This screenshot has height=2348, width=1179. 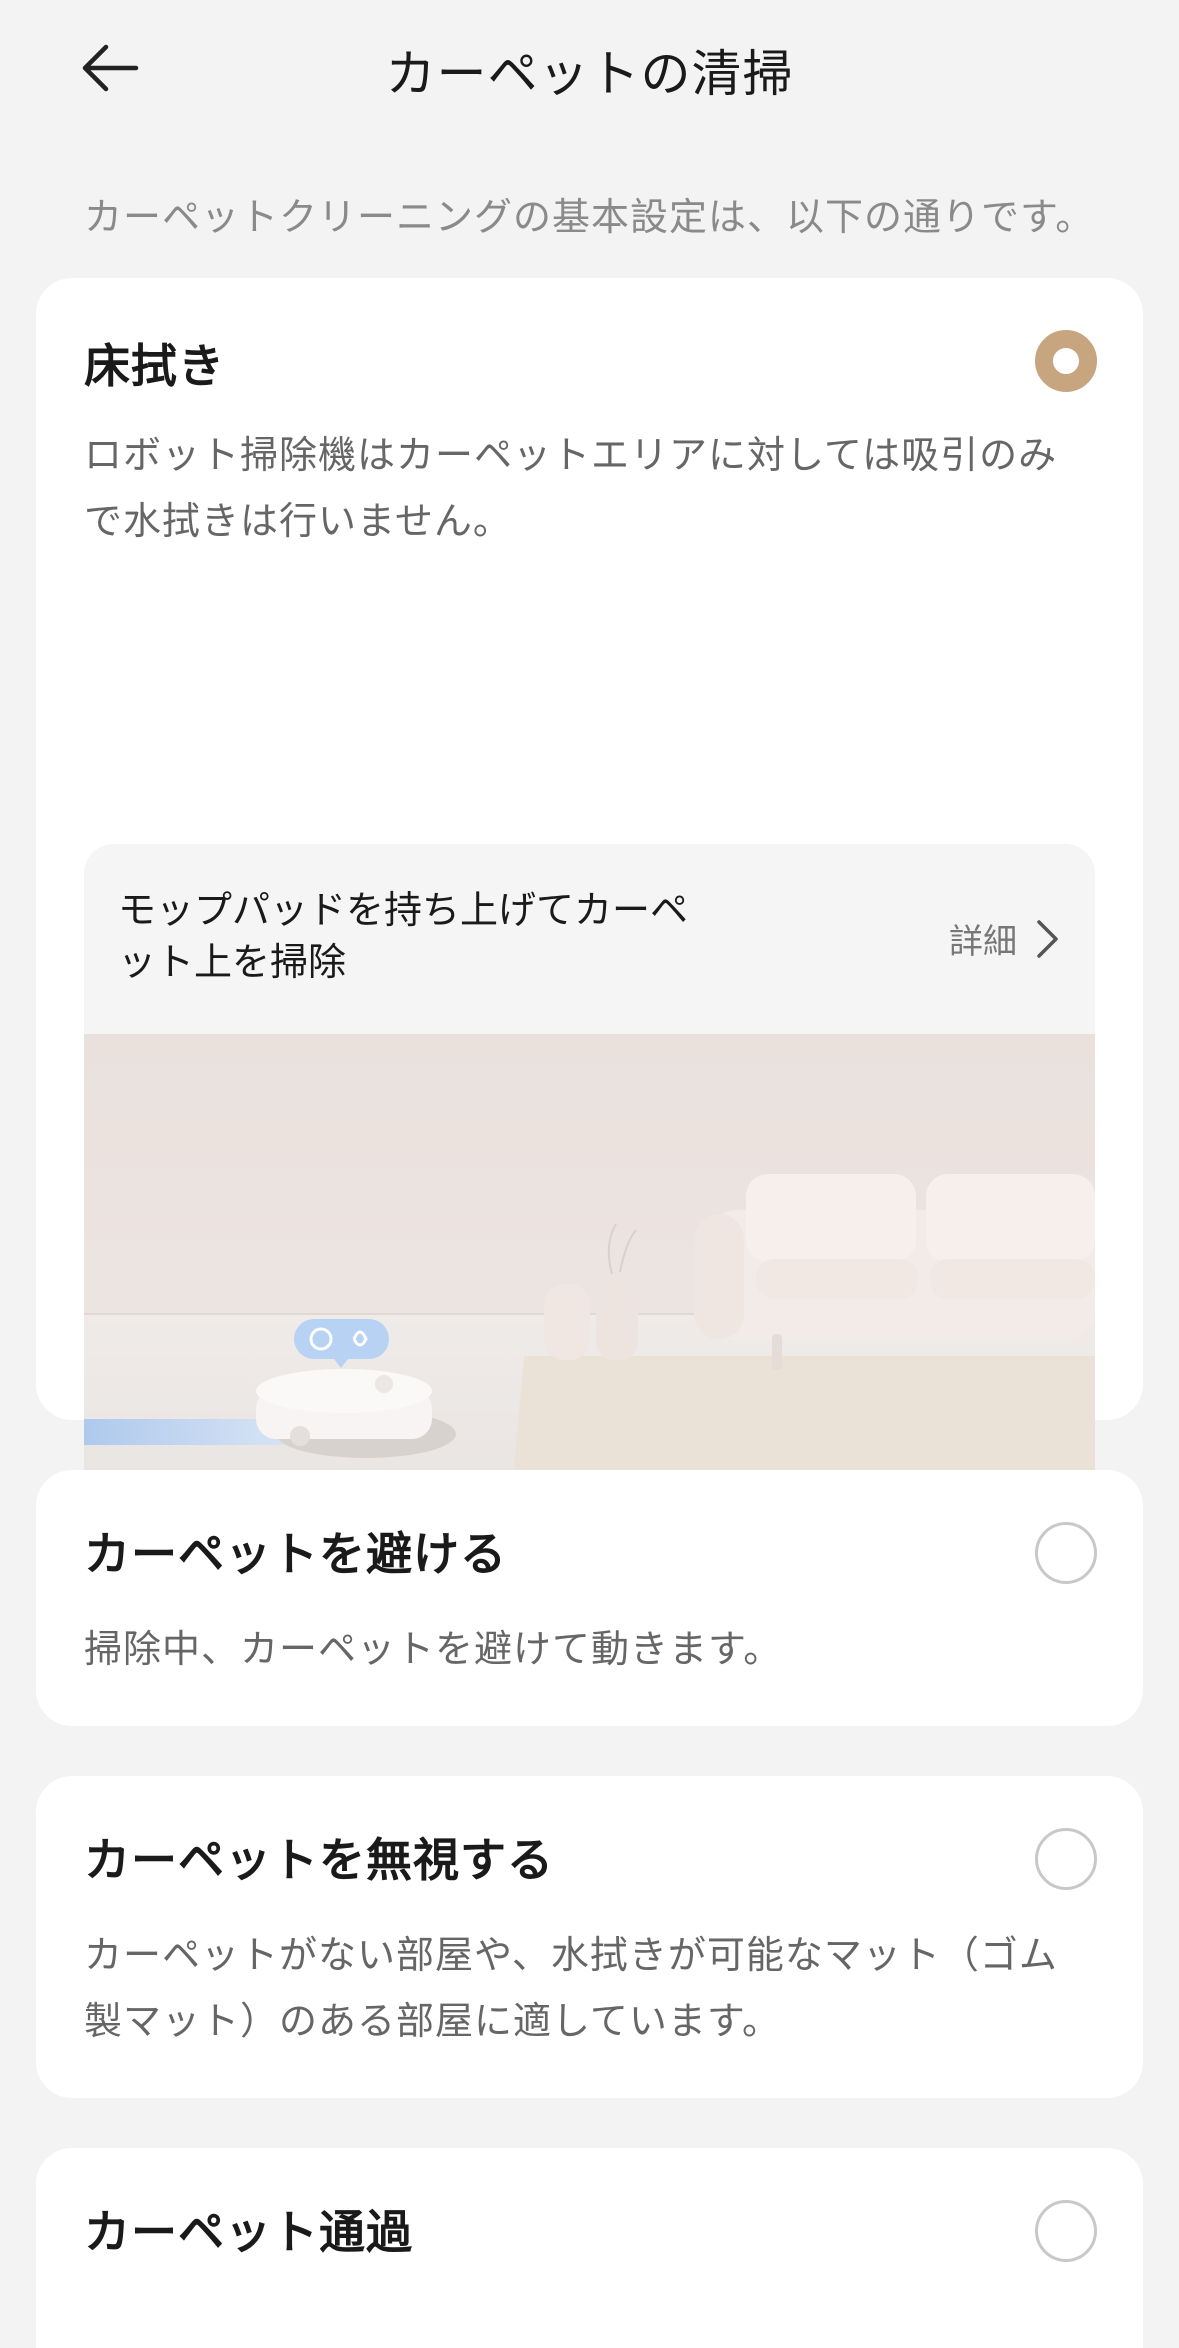 What do you see at coordinates (589, 2248) in the screenshot?
I see `option-card-pass-carpet: カーペット通過` at bounding box center [589, 2248].